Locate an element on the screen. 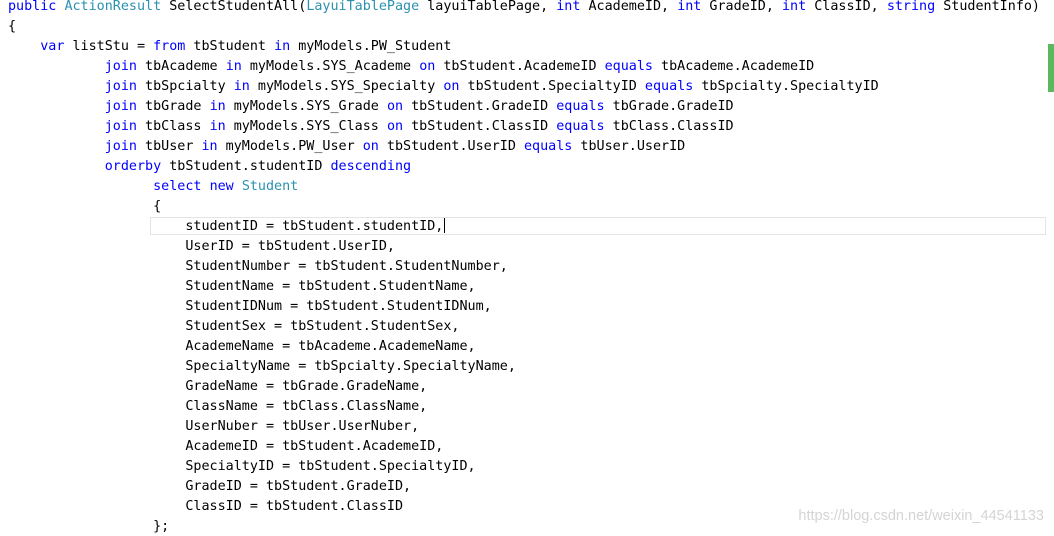 This screenshot has height=536, width=1054. code-token: tbStudent is located at coordinates (230, 46).